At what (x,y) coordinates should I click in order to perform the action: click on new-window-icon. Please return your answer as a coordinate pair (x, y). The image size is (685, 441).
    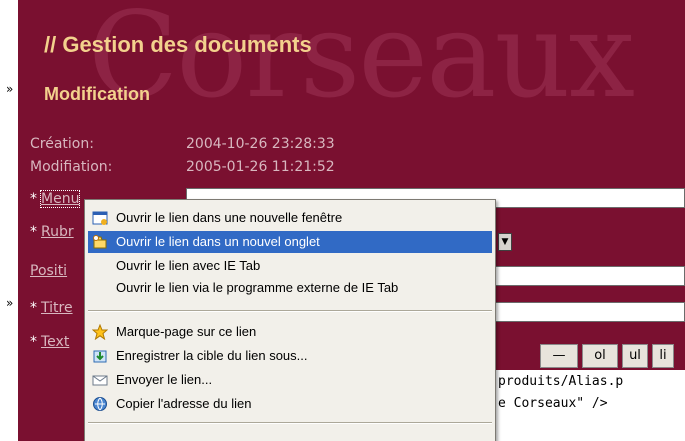
    Looking at the image, I should click on (100, 218).